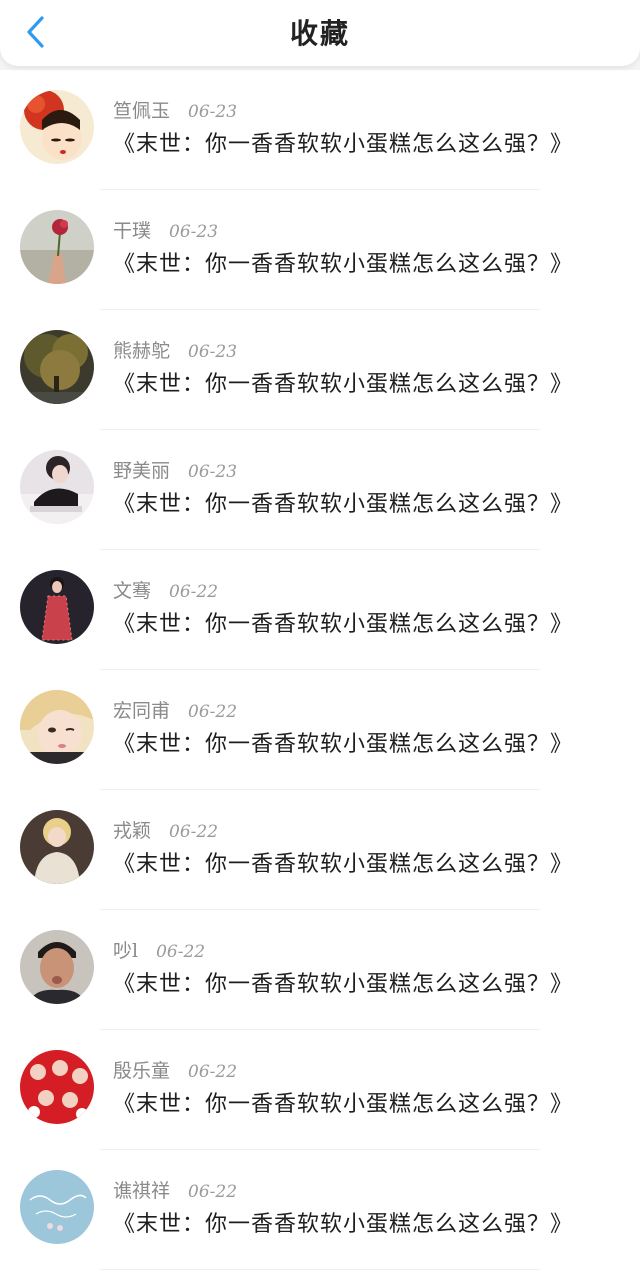 This screenshot has width=640, height=1278. I want to click on list-item: 谯祺祥 06-22 《末世：你一香香软软小蛋糕怎么这么强？》, so click(320, 1210).